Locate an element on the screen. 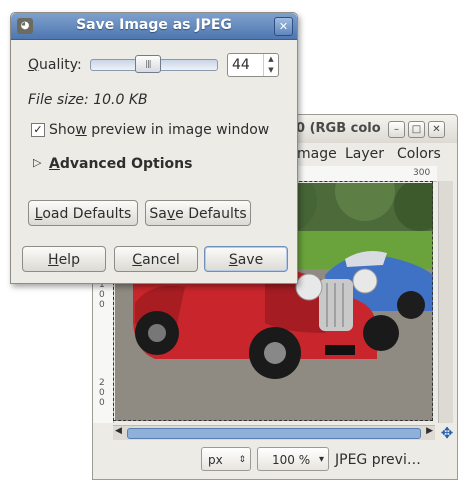 Image resolution: width=472 pixels, height=497 pixels. horizontal-scrollbar: ◀ ▶ is located at coordinates (274, 432).